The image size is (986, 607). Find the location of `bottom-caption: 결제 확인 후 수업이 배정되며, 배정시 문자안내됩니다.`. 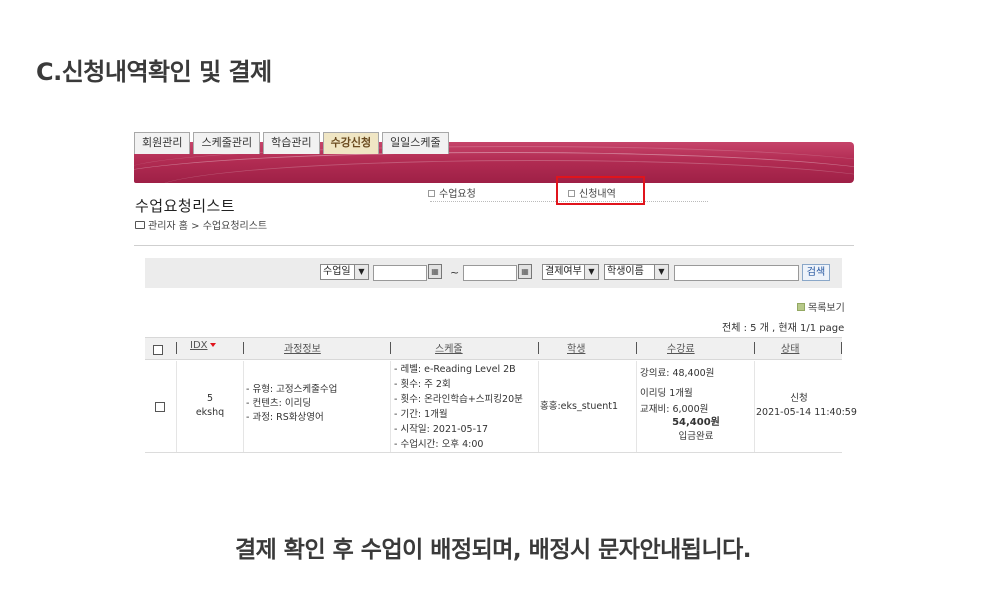

bottom-caption: 결제 확인 후 수업이 배정되며, 배정시 문자안내됩니다. is located at coordinates (493, 550).